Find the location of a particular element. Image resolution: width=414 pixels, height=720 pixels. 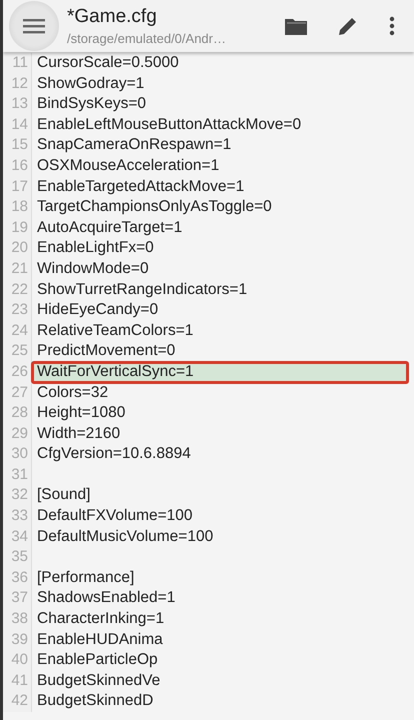

code-line: Height=1080 is located at coordinates (81, 413).